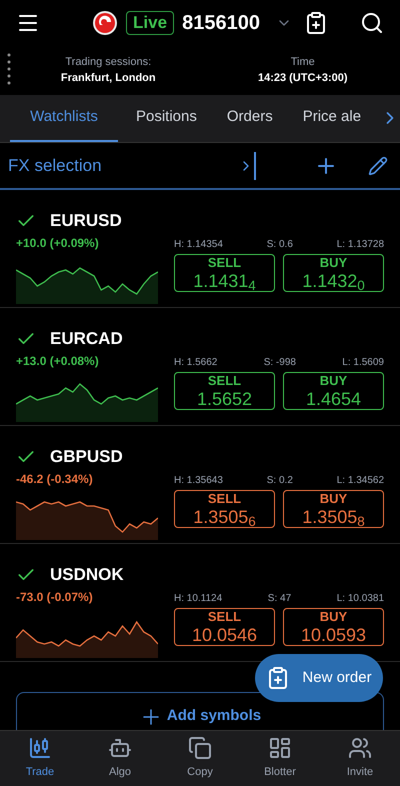 The height and width of the screenshot is (786, 400). I want to click on high-value: H: 10.1124, so click(198, 599).